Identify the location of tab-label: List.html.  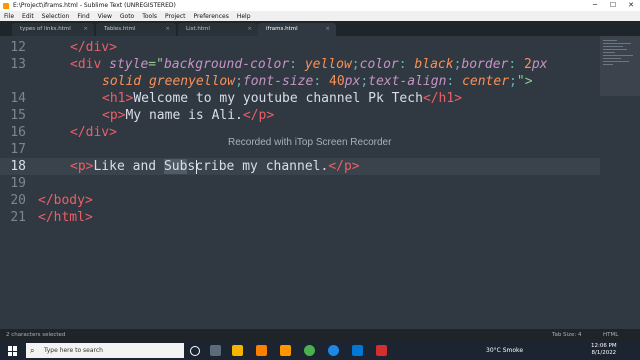
(198, 29).